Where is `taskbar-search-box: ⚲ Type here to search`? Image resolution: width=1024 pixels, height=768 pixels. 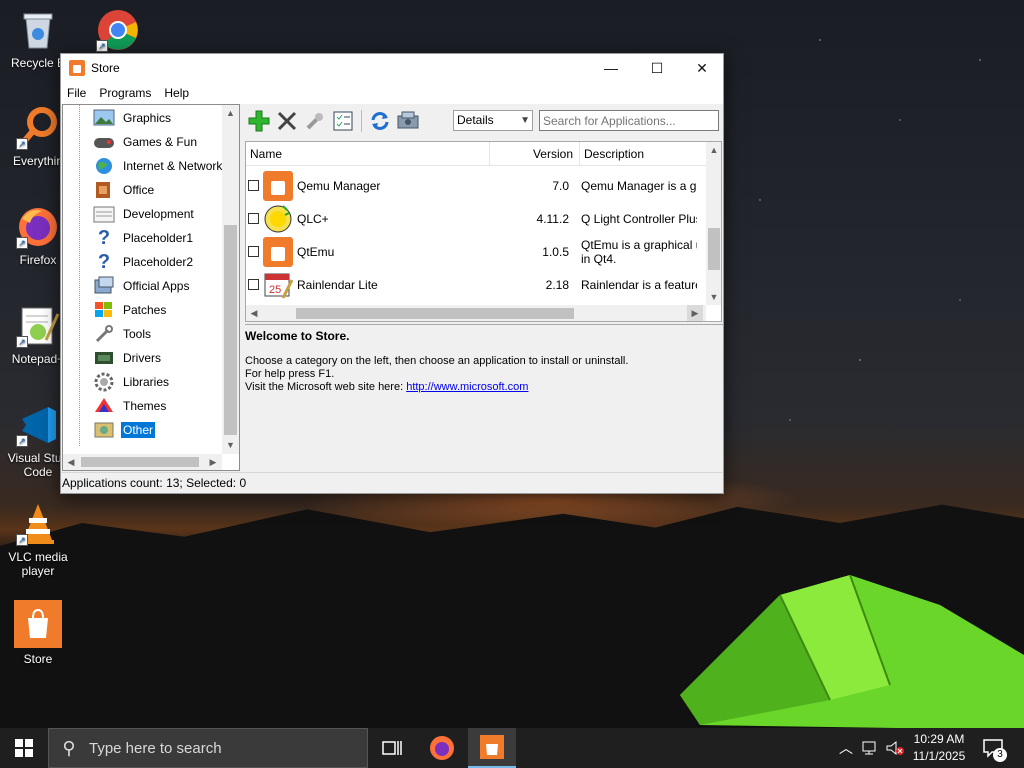
taskbar-search-box: ⚲ Type here to search is located at coordinates (208, 748).